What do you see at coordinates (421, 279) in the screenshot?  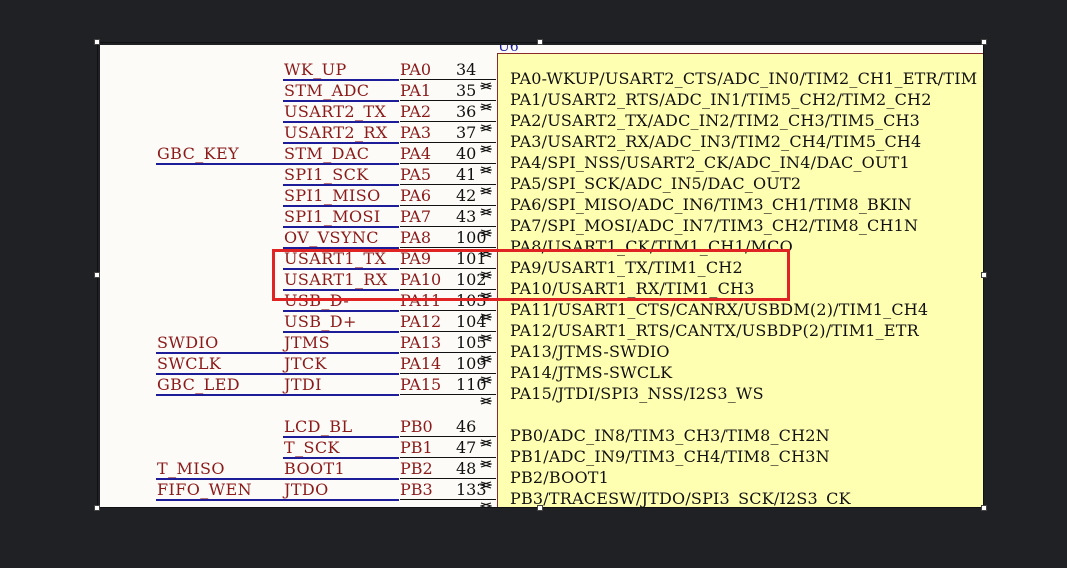 I see `port-name: PA10` at bounding box center [421, 279].